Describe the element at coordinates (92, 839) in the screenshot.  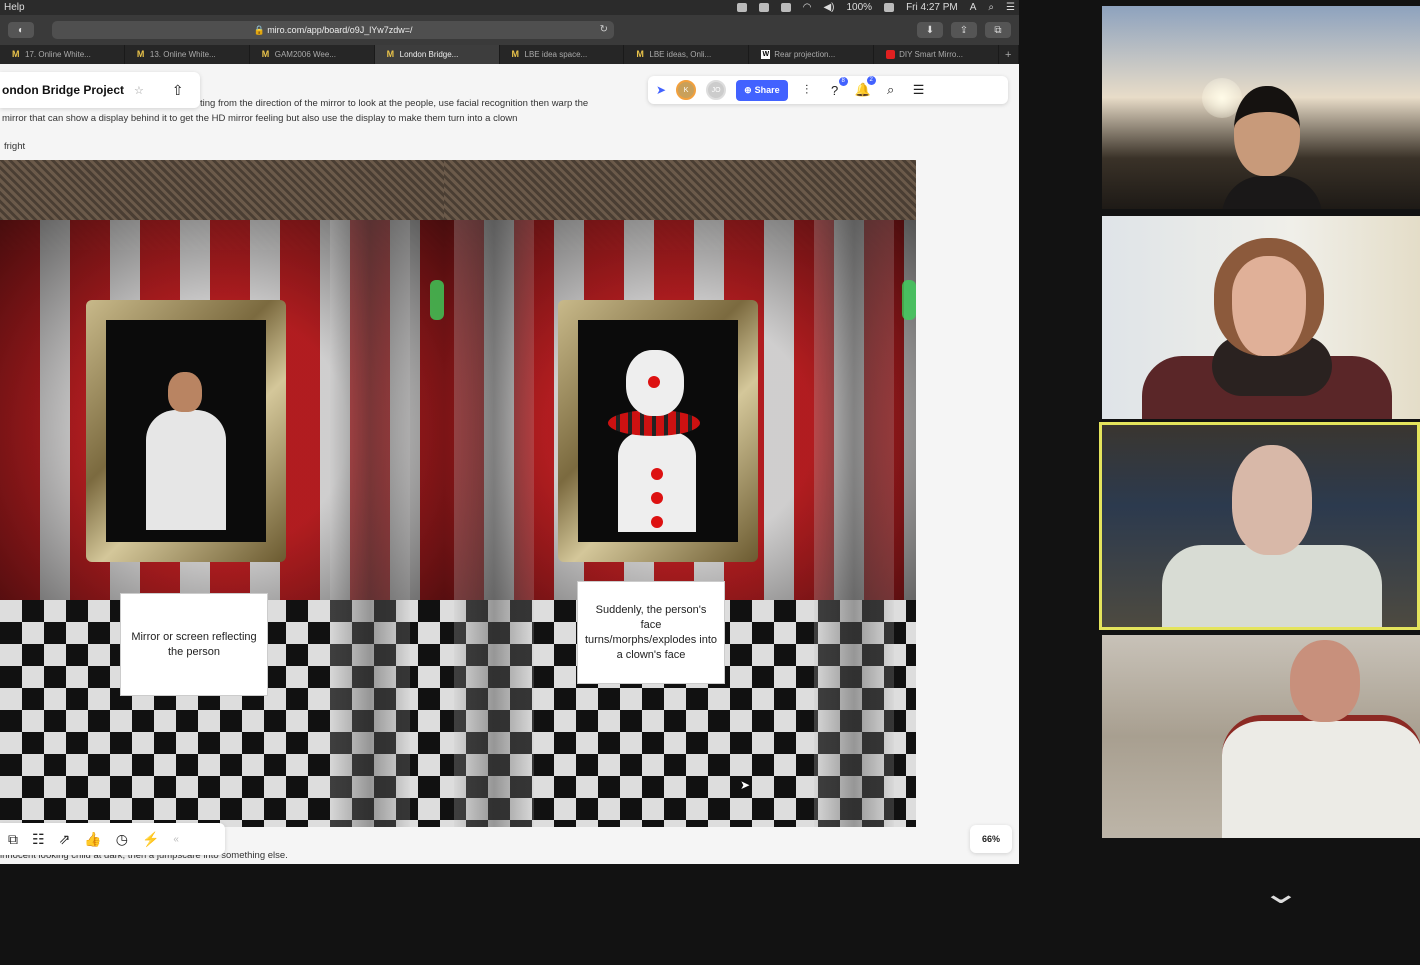
I see `vote-icon: 👍` at that location.